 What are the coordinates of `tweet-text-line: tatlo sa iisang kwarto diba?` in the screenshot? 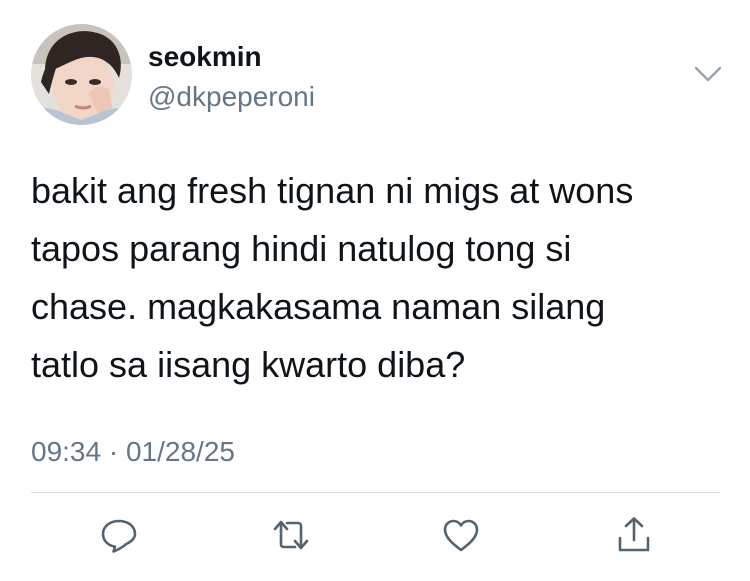 It's located at (248, 364).